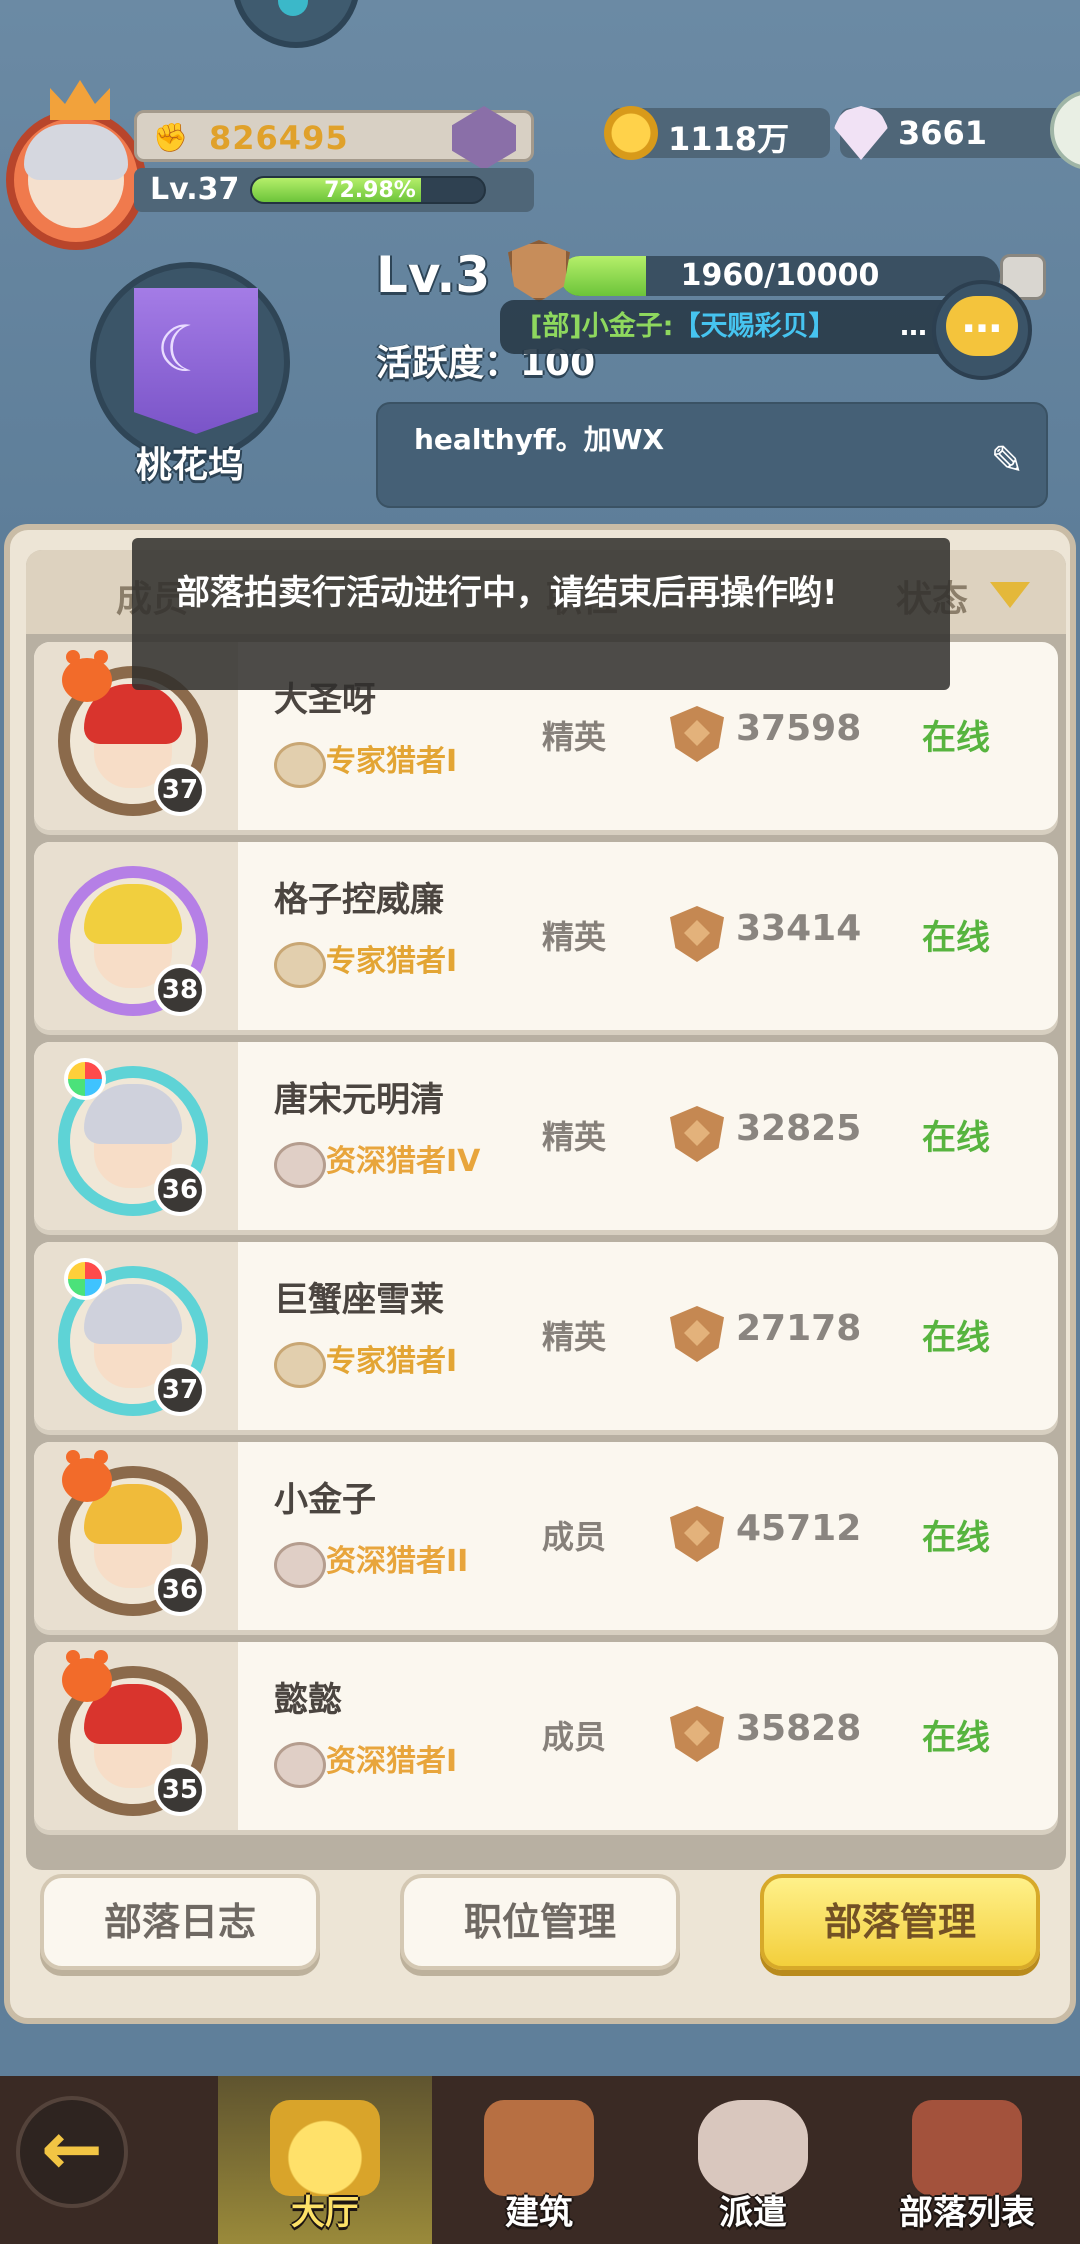 The image size is (1080, 2244). I want to click on bottom-nav: ← 大厅 建筑 派遣 部落列表, so click(540, 2160).